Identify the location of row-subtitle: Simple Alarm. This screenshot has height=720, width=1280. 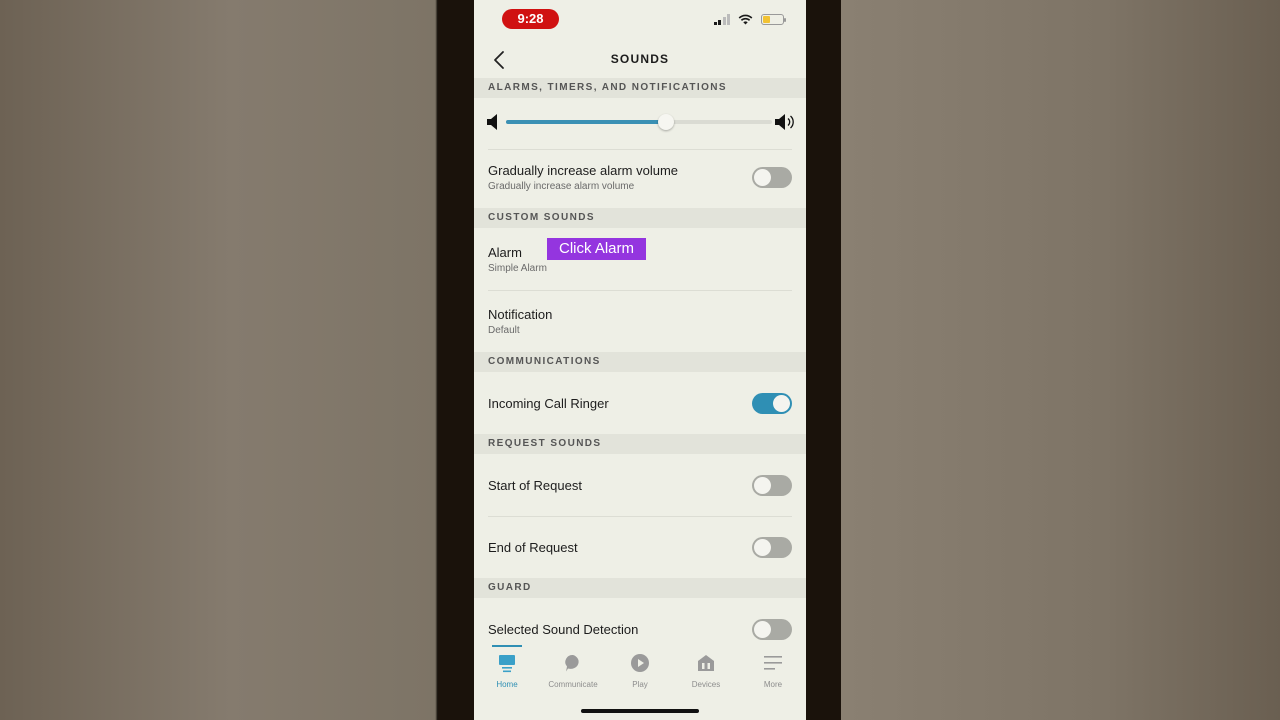
(517, 268).